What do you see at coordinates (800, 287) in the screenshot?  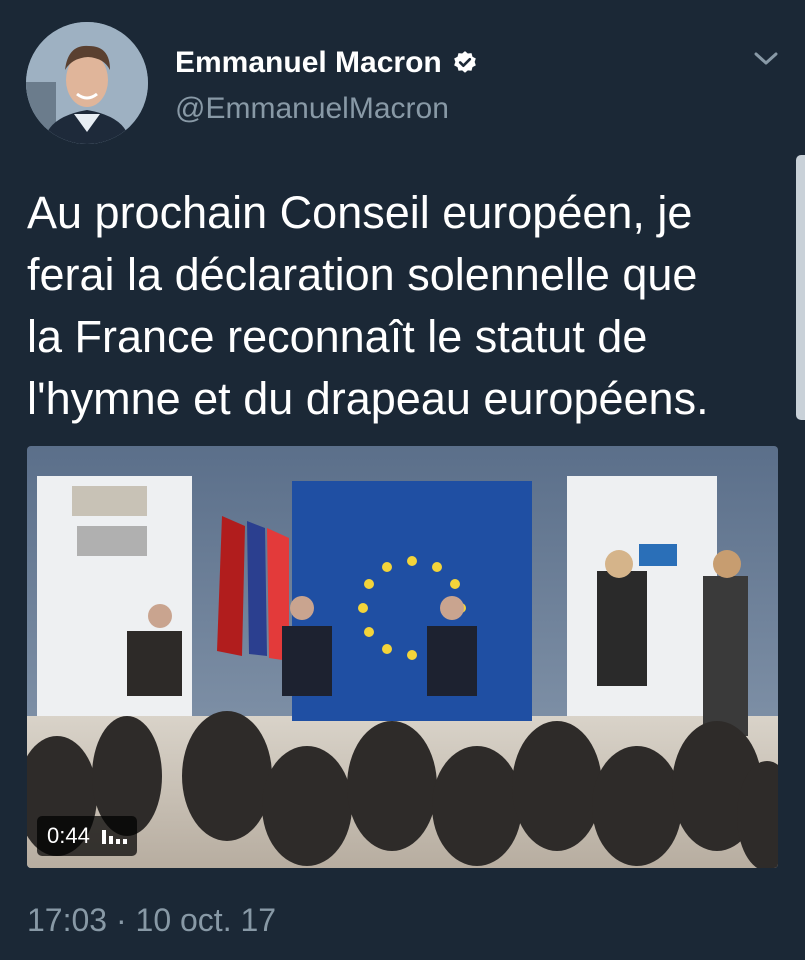 I see `scrollbar-thumb` at bounding box center [800, 287].